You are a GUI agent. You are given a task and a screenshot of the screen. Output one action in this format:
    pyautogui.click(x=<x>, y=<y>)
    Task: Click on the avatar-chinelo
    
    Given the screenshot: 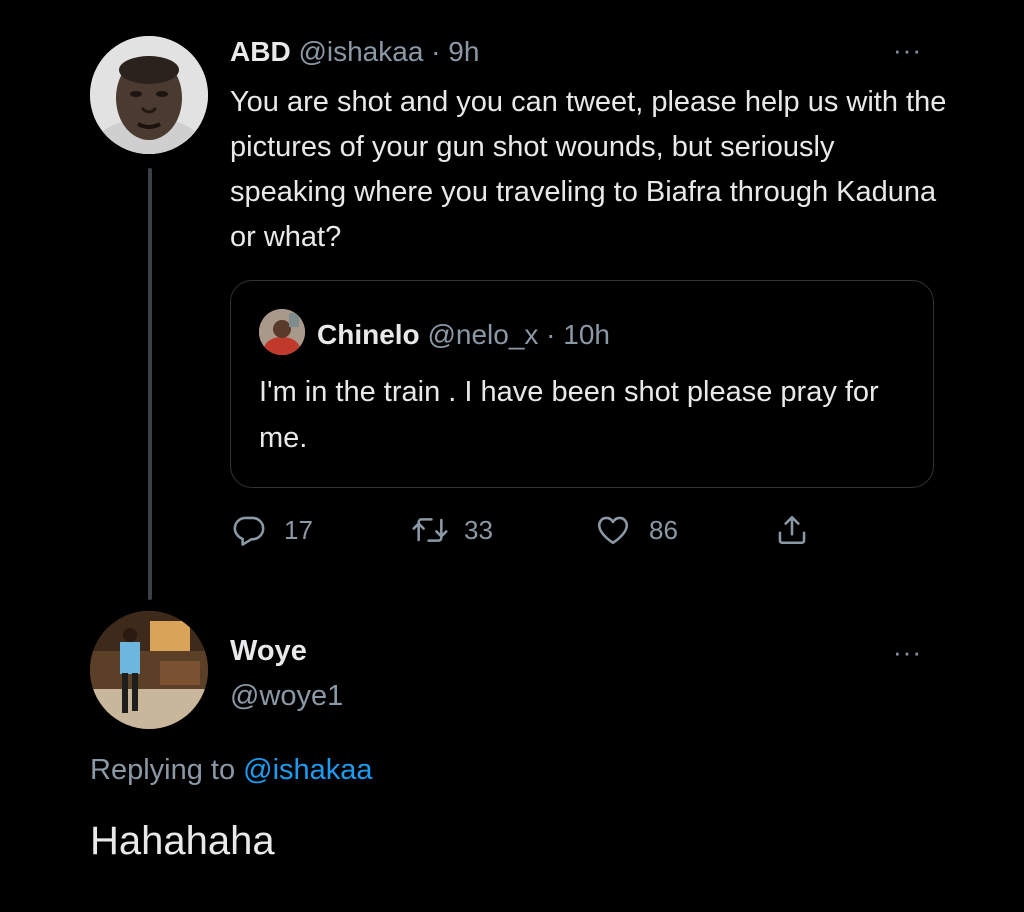 What is the action you would take?
    pyautogui.click(x=282, y=332)
    